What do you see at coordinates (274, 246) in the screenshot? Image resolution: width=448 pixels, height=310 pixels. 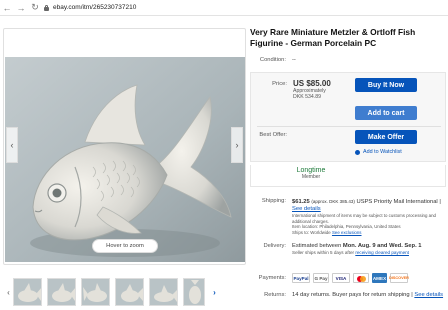 I see `delivery-label: Delivery:` at bounding box center [274, 246].